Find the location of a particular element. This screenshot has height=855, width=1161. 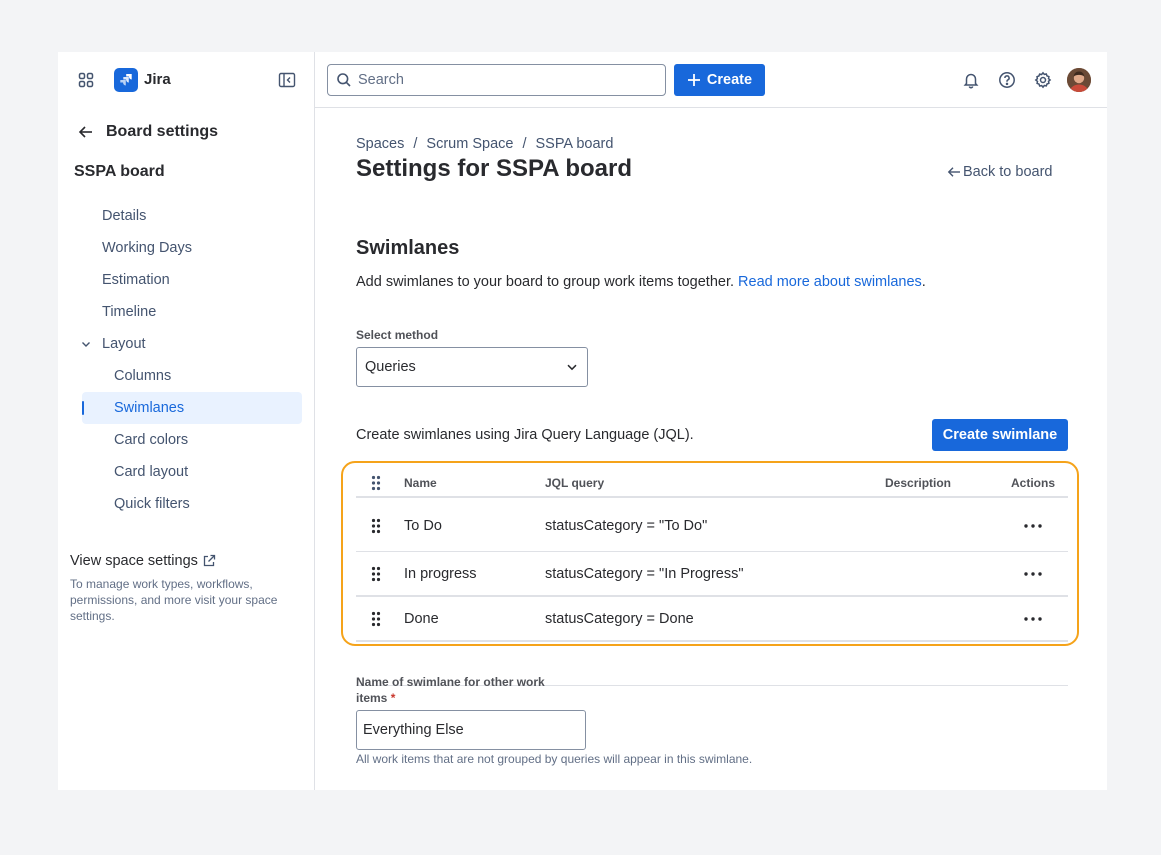

top-navigation: Create is located at coordinates (711, 80).